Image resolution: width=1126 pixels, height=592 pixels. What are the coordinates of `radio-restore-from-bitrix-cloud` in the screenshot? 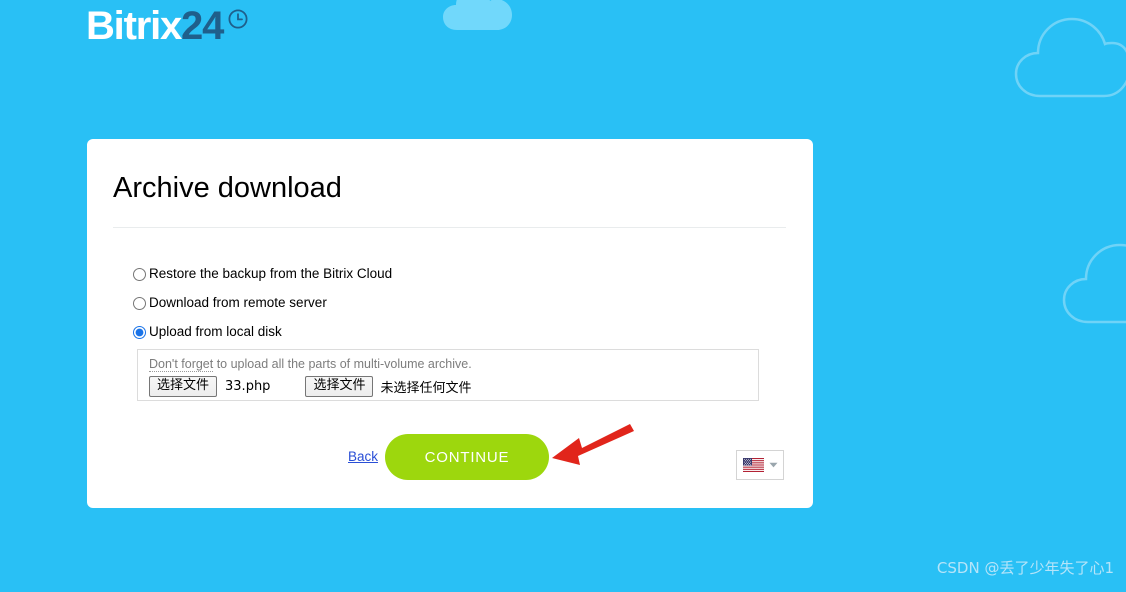 It's located at (139, 274).